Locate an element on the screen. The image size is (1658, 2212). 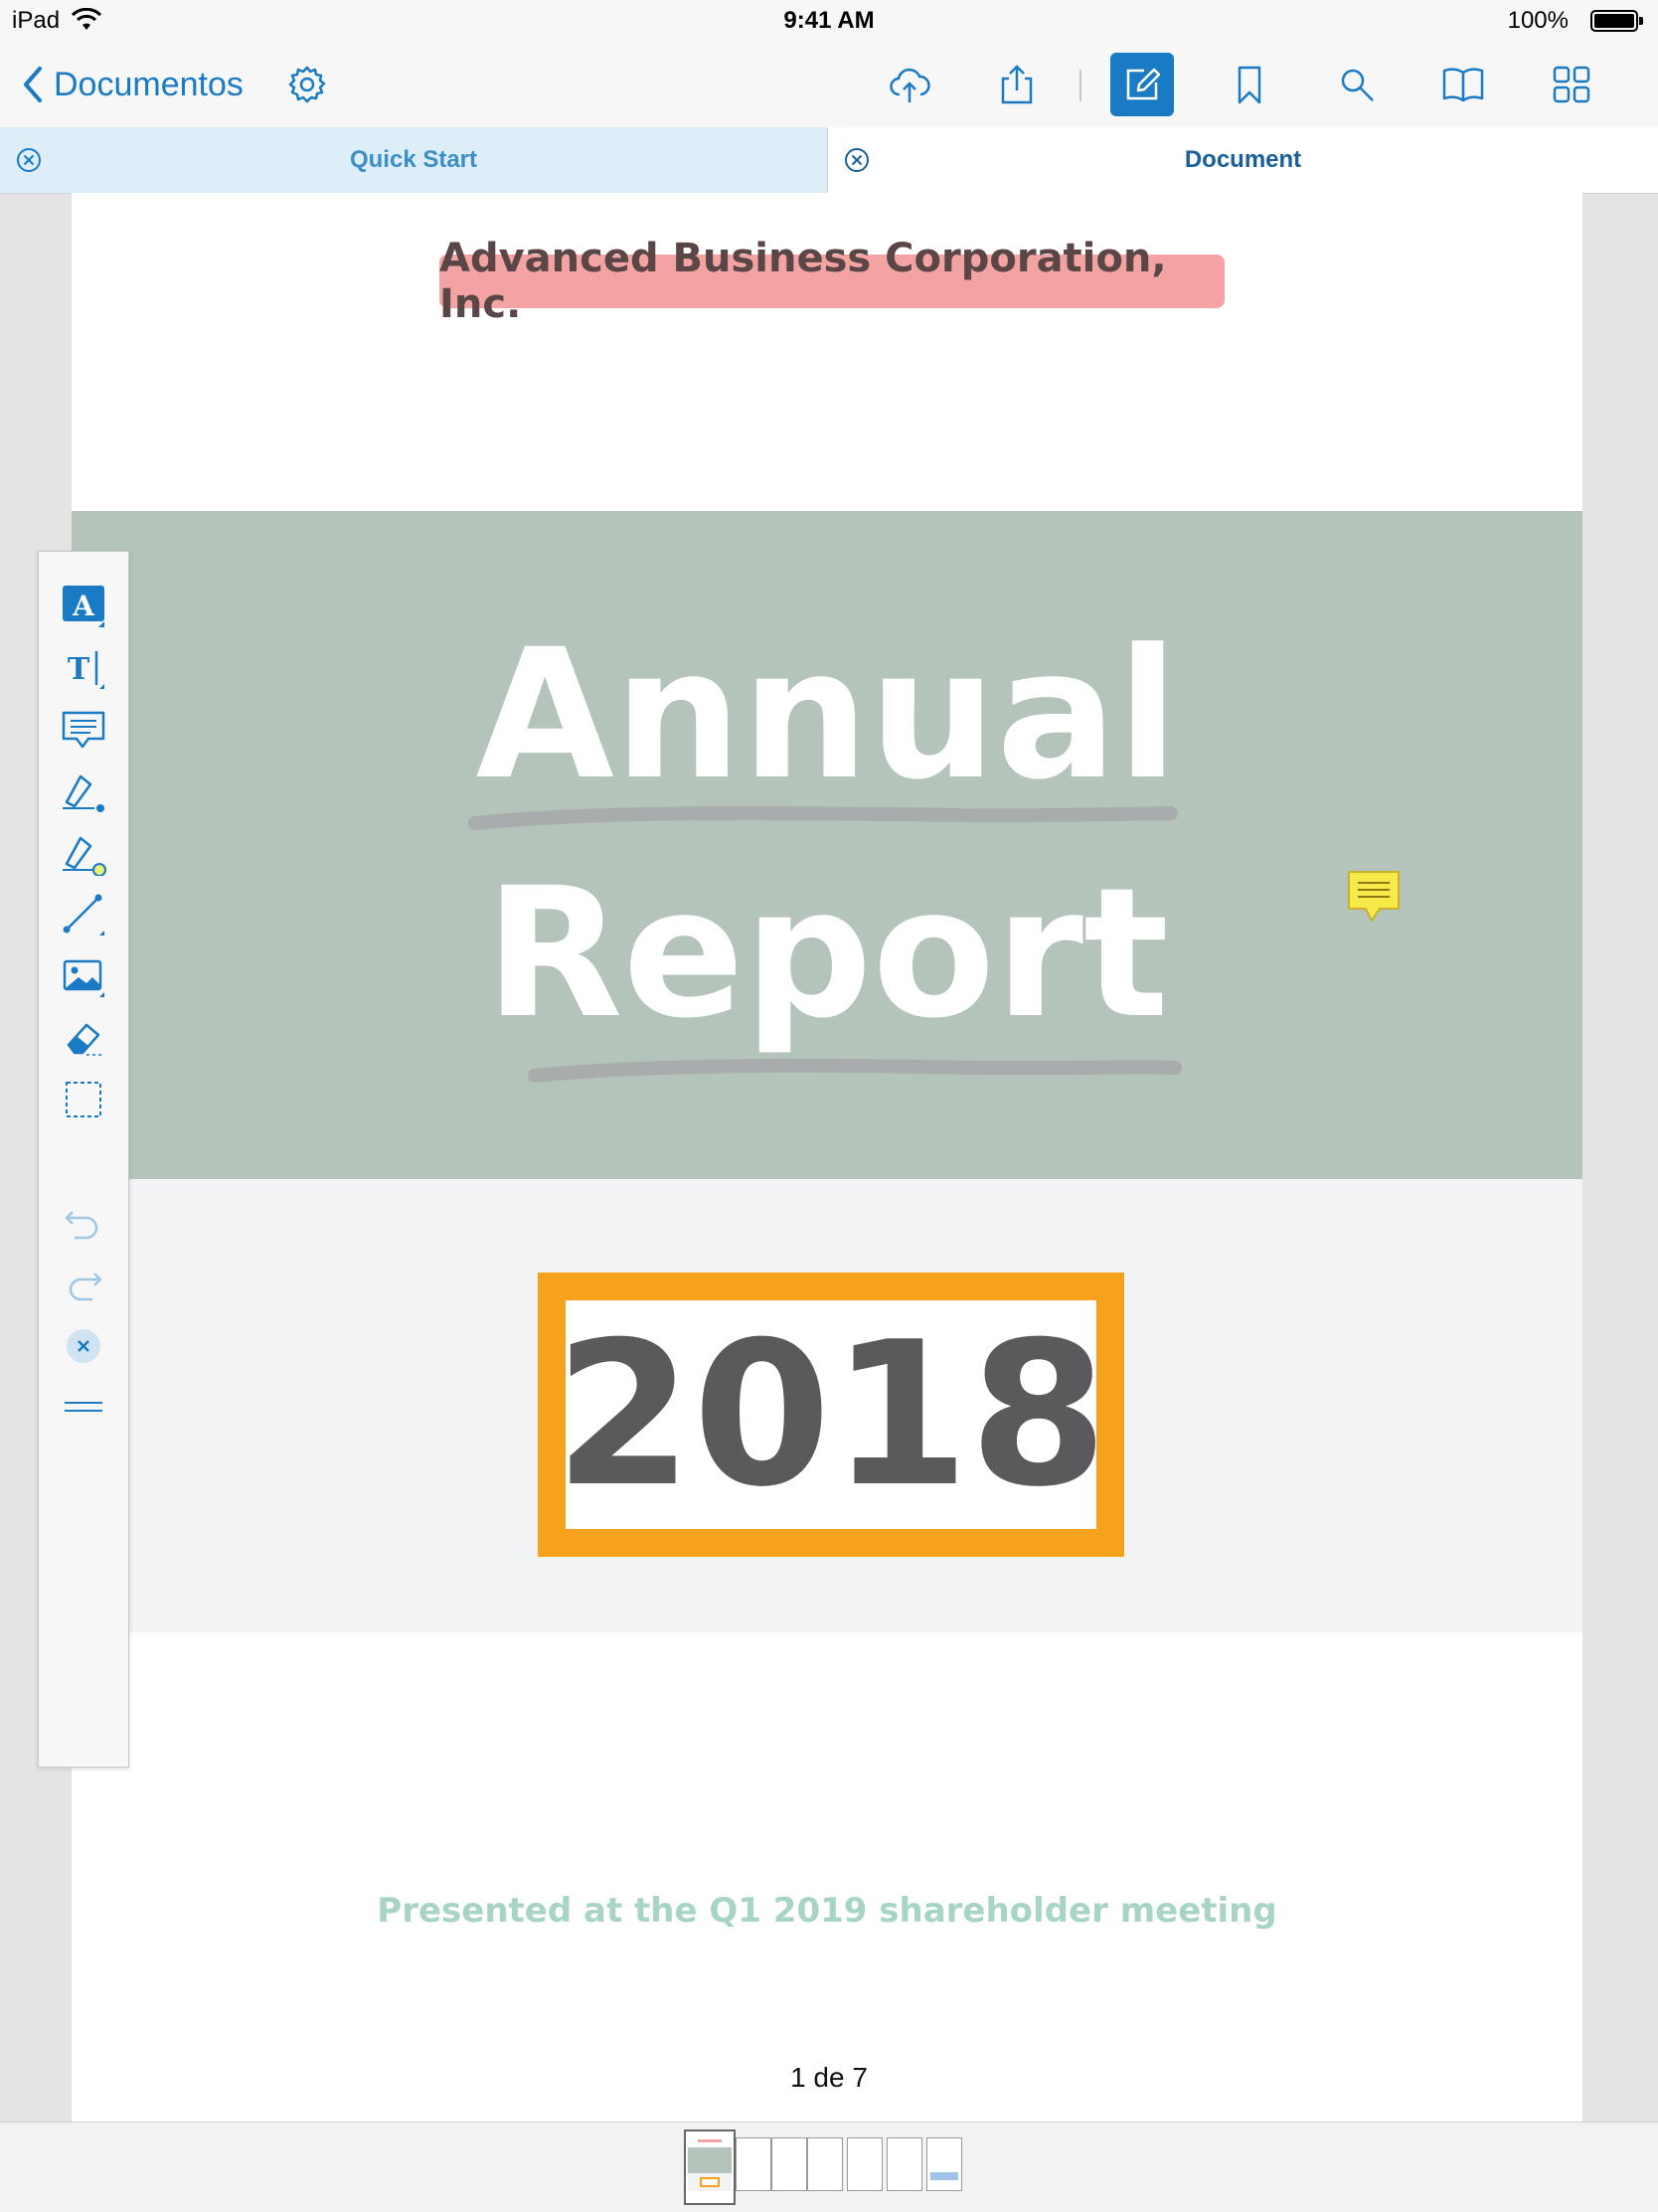
svg-text: T is located at coordinates (79, 669).